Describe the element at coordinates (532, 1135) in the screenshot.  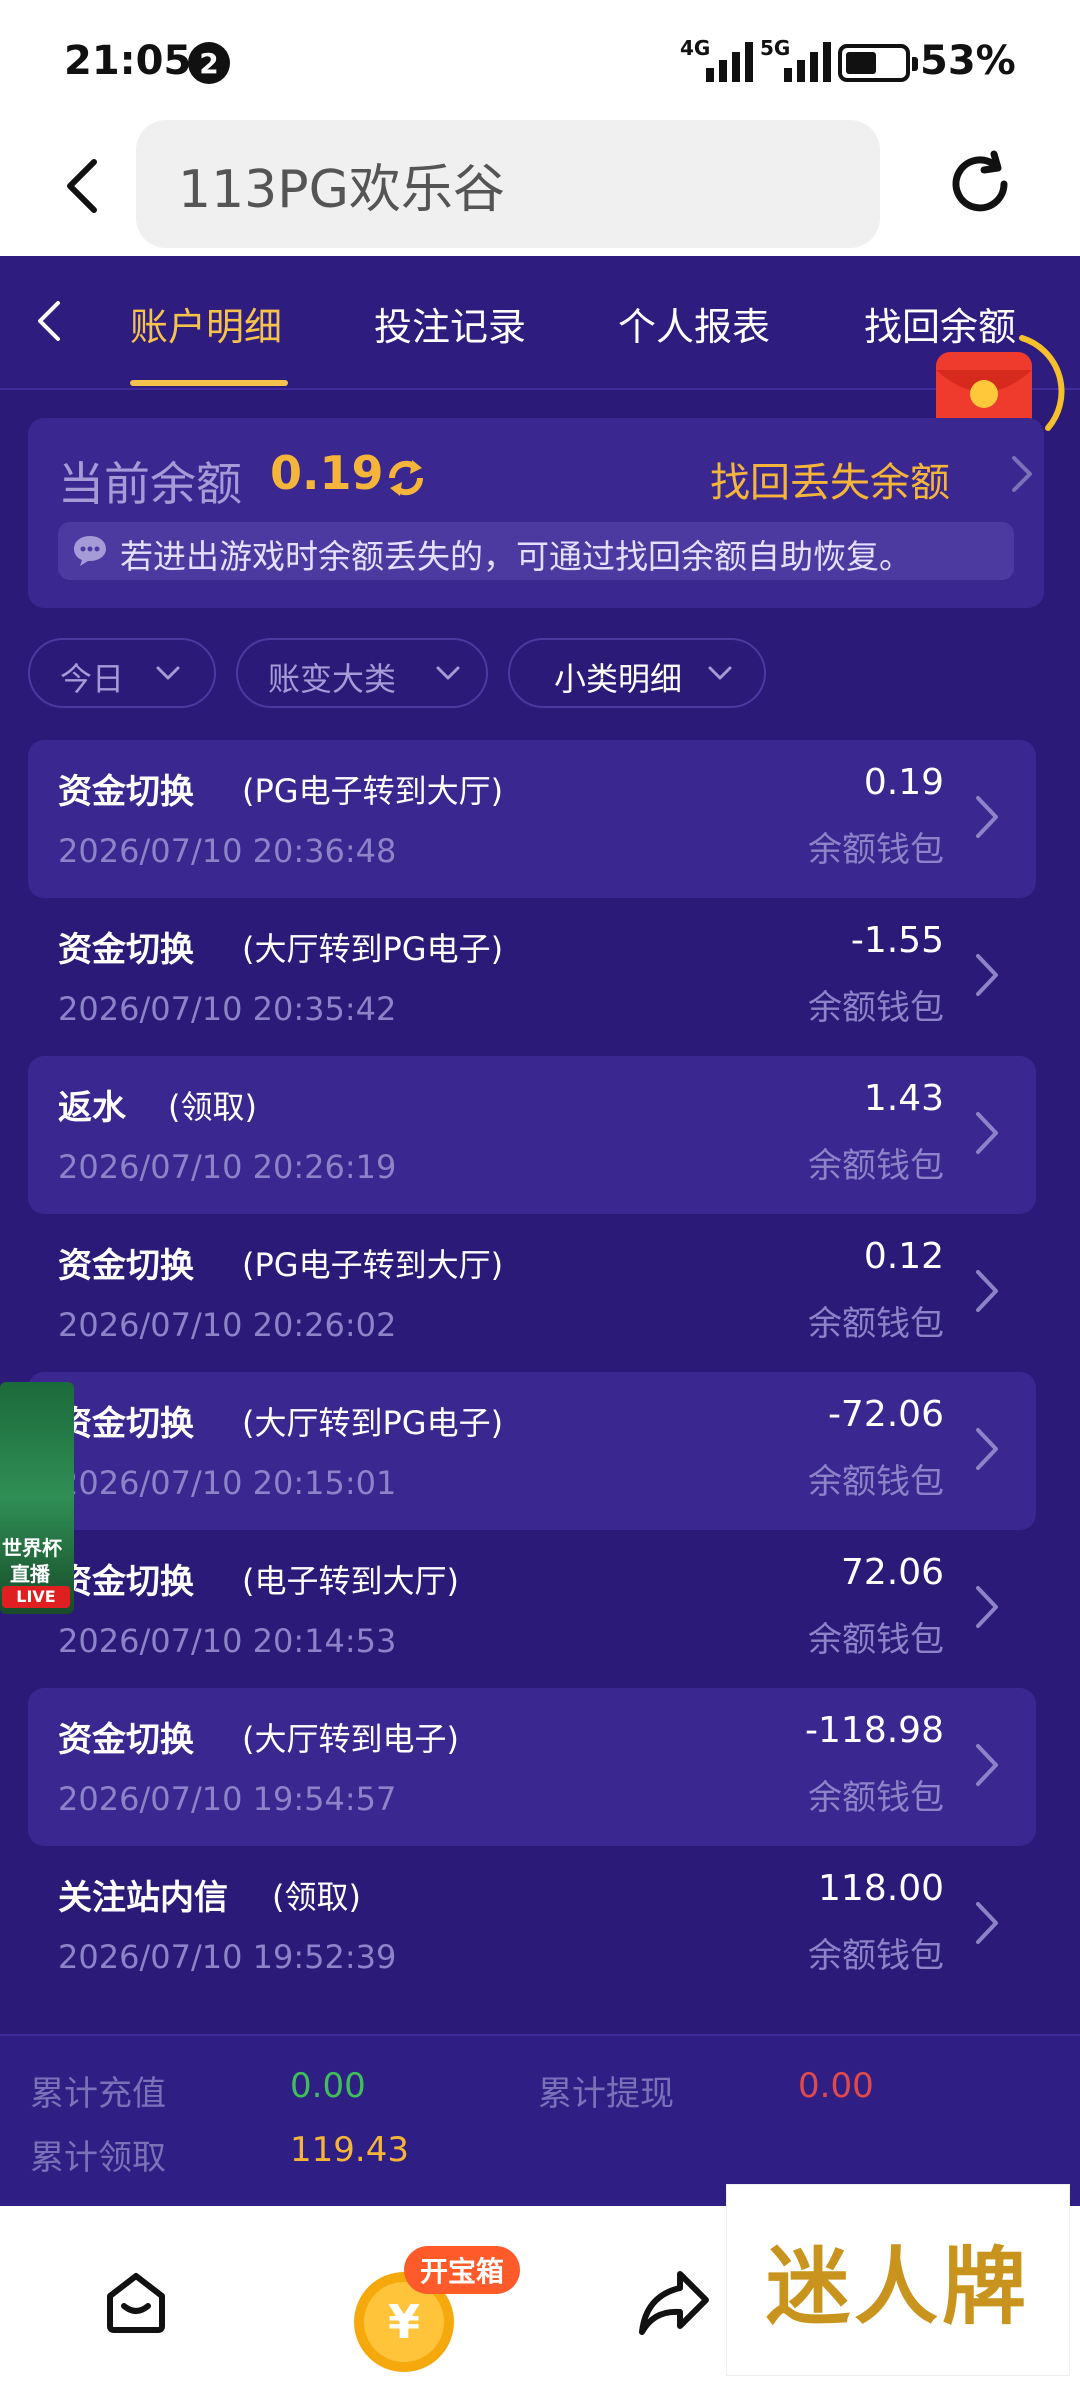
I see `transaction-row: 返水 (领取) 2026/07/10 20:26:19 1.43 余额钱包` at that location.